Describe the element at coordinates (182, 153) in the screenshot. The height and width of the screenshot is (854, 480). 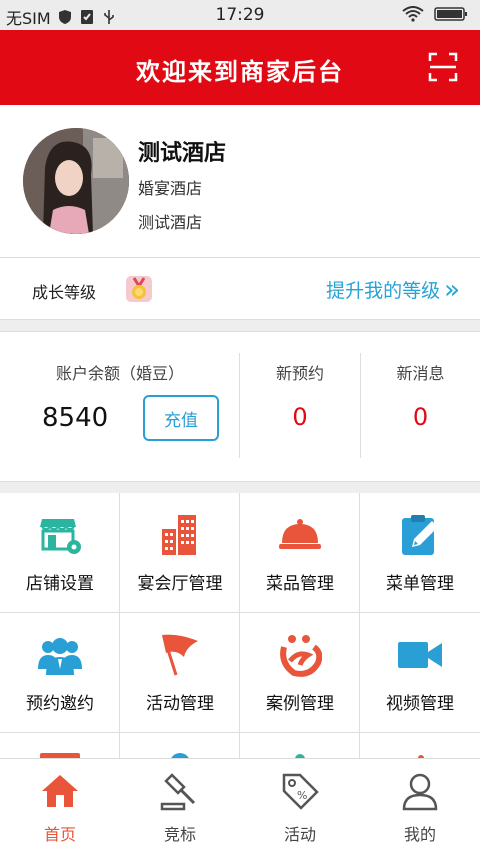
I see `store-name: 测试酒店` at that location.